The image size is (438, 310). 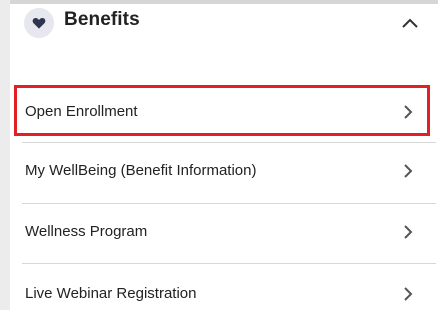 What do you see at coordinates (39, 23) in the screenshot?
I see `heart-icon` at bounding box center [39, 23].